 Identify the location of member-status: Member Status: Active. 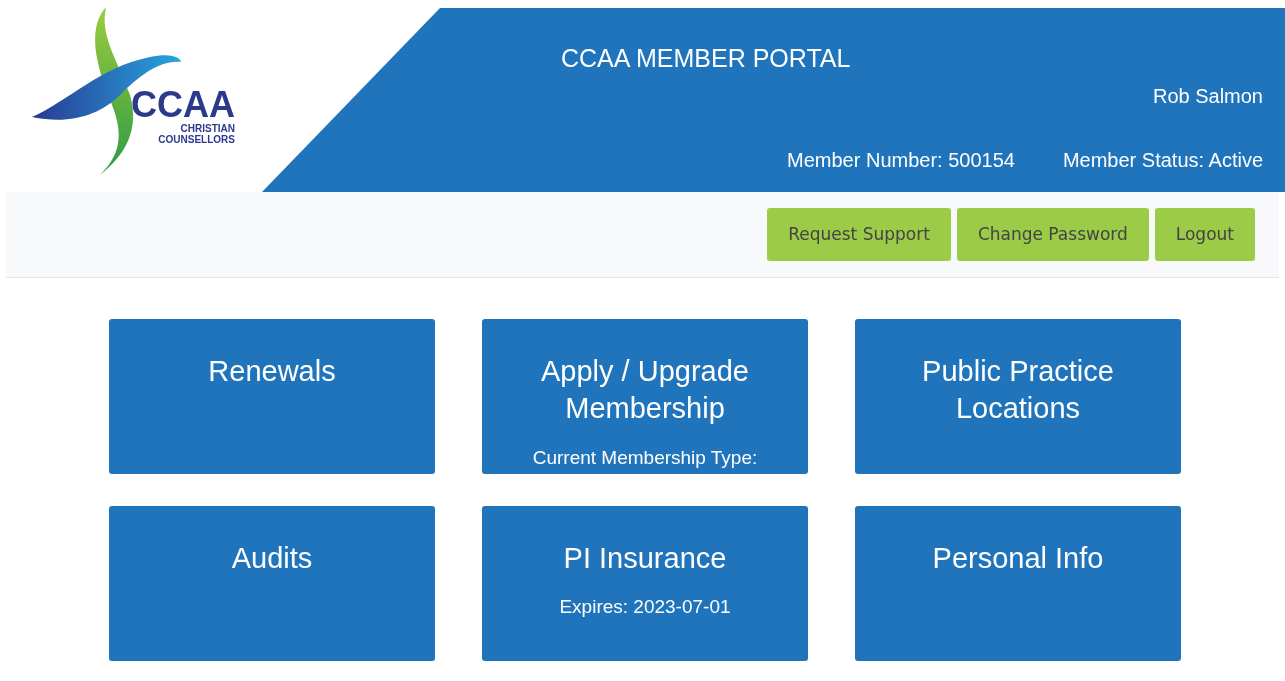
(1162, 160).